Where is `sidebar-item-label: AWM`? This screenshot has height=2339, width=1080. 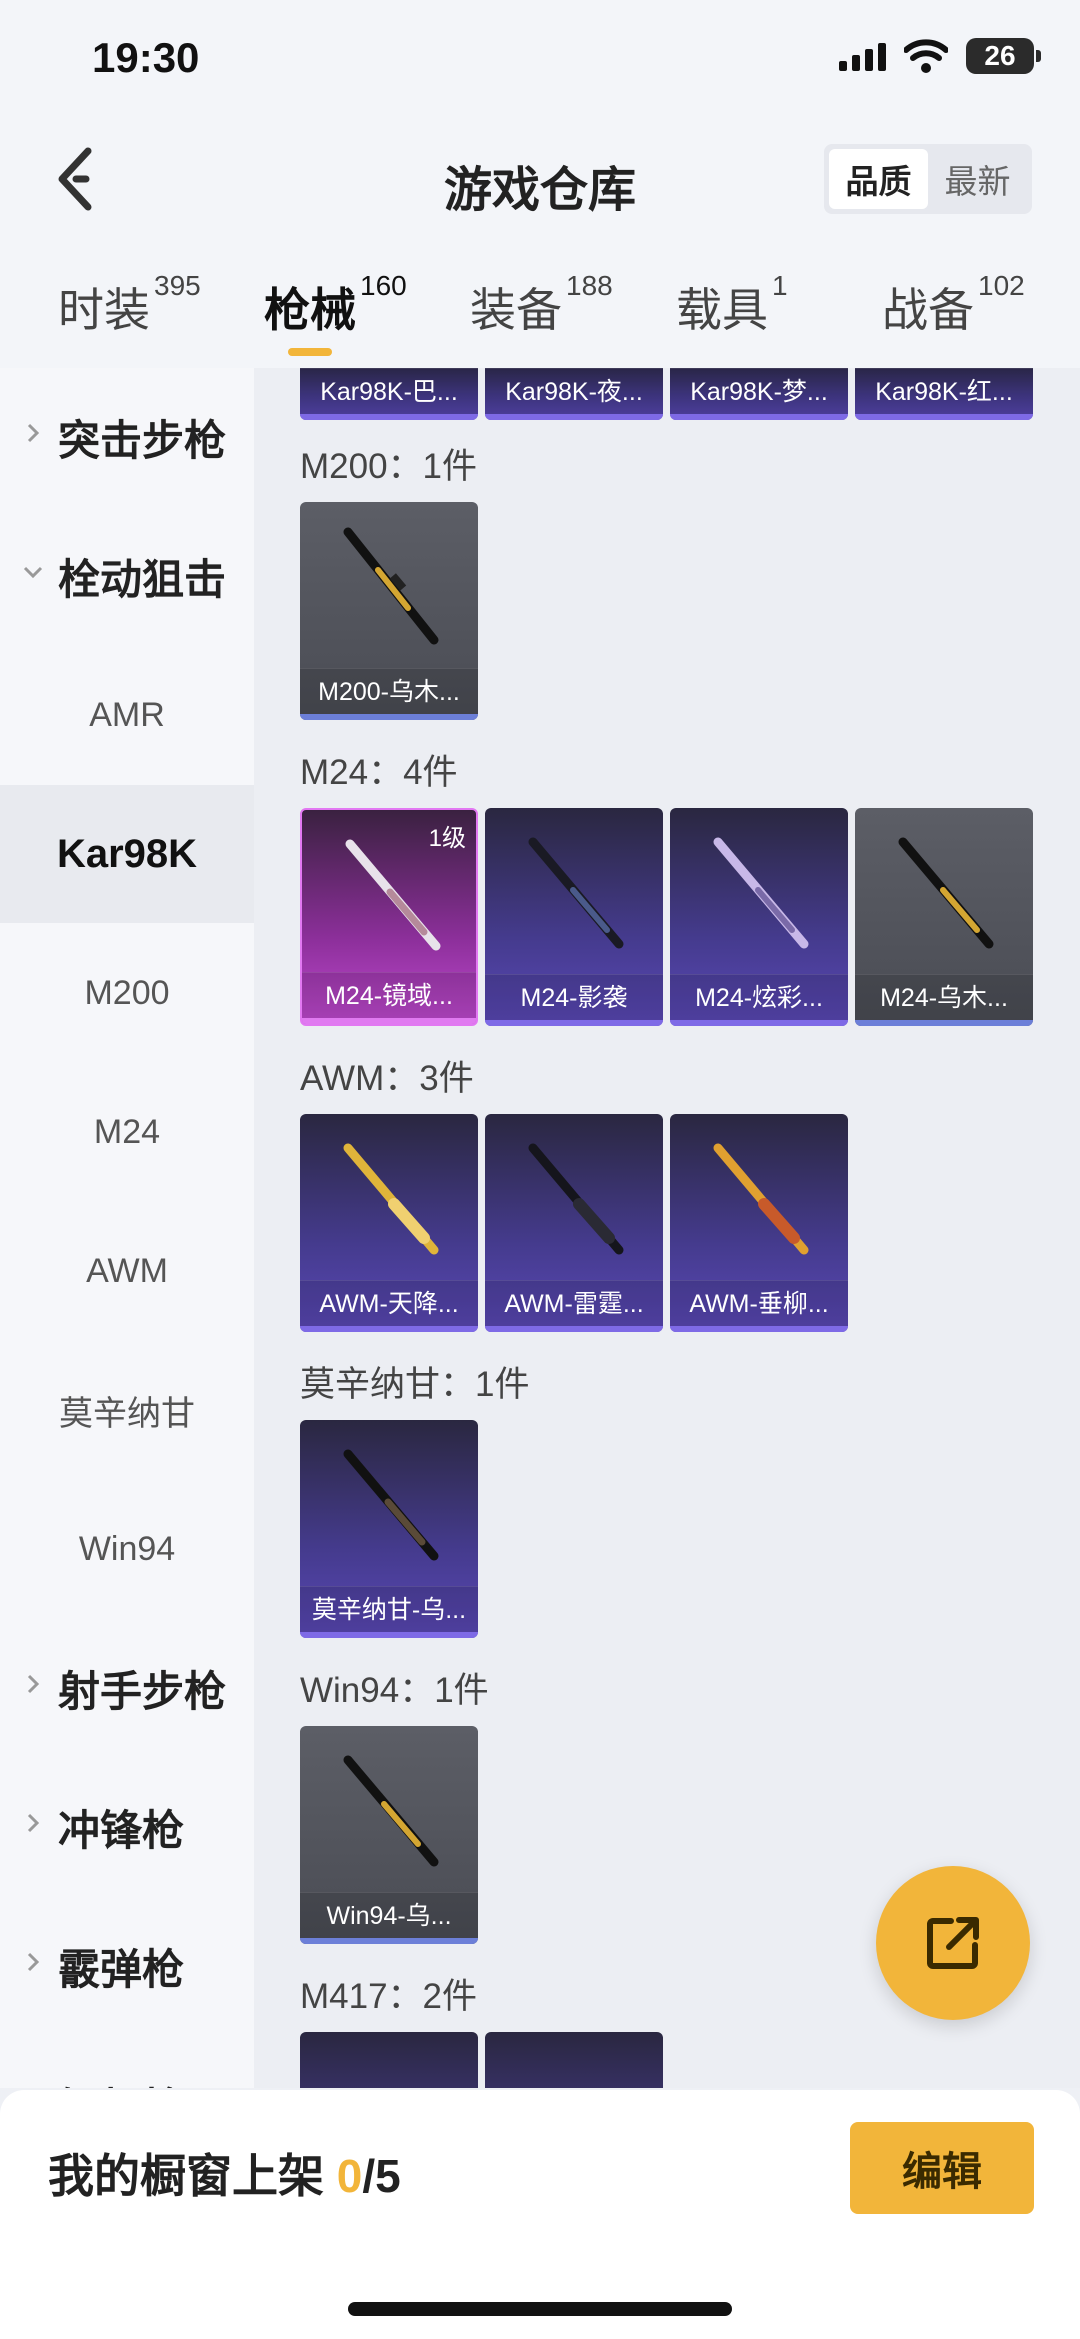 sidebar-item-label: AWM is located at coordinates (127, 1270).